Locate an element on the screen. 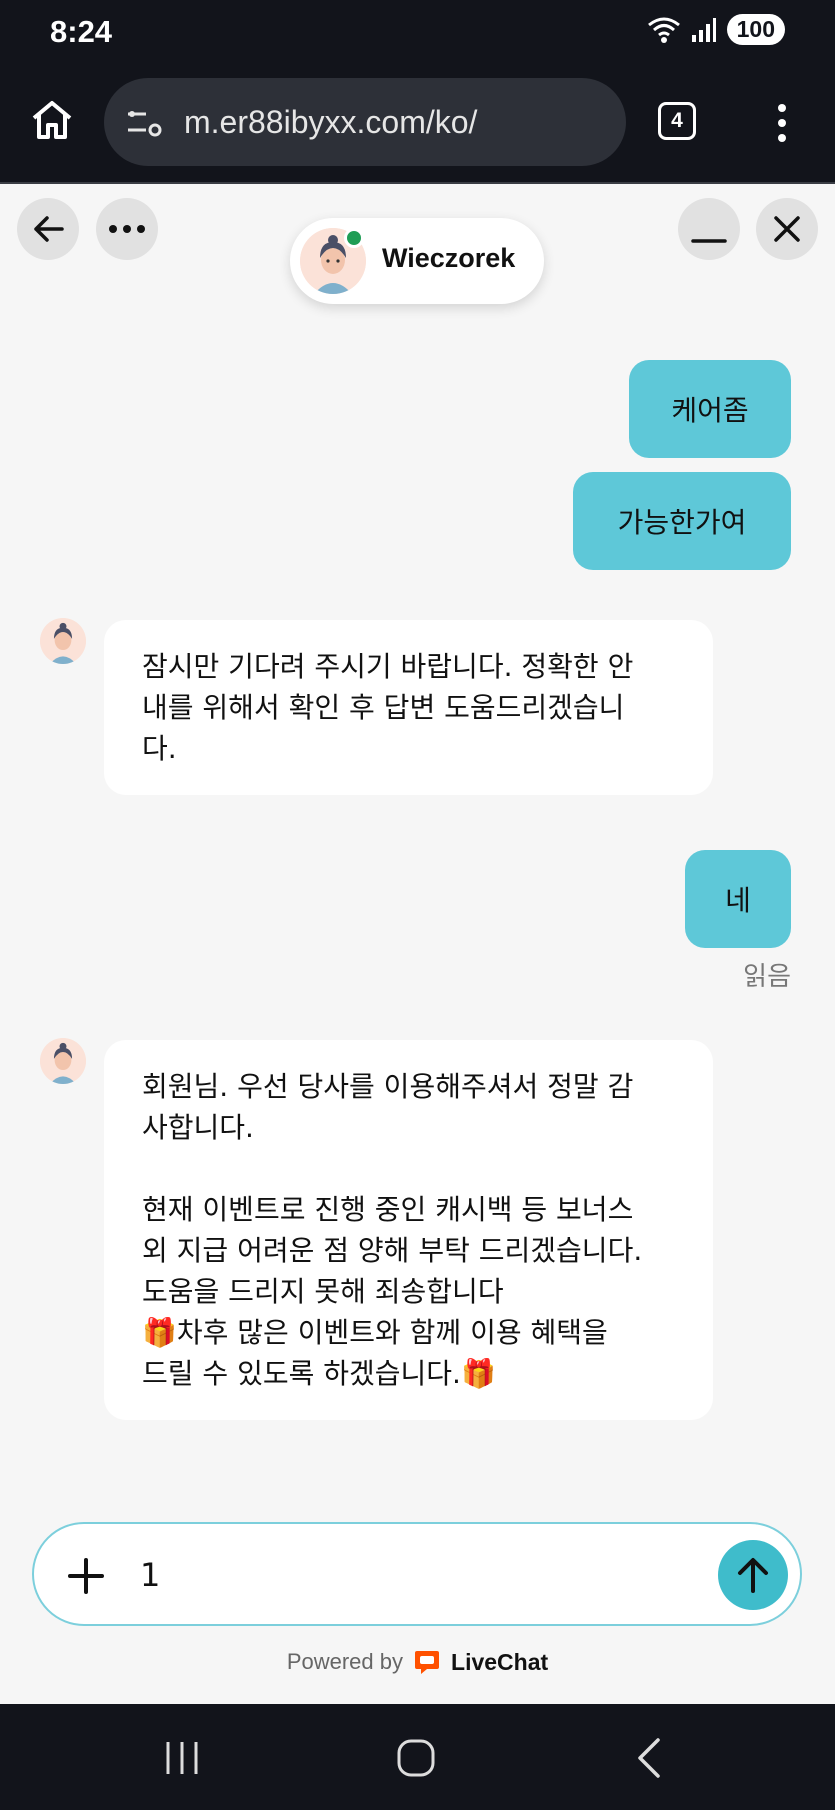 The width and height of the screenshot is (835, 1810). livechat-brand: LiveChat is located at coordinates (499, 1662).